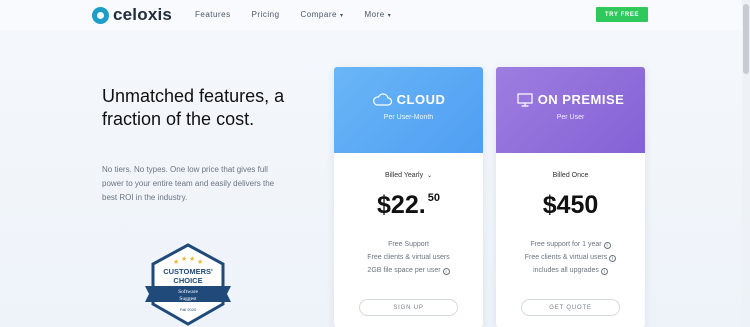 The height and width of the screenshot is (327, 750). Describe the element at coordinates (622, 14) in the screenshot. I see `try-free-button: TRY FREE` at that location.